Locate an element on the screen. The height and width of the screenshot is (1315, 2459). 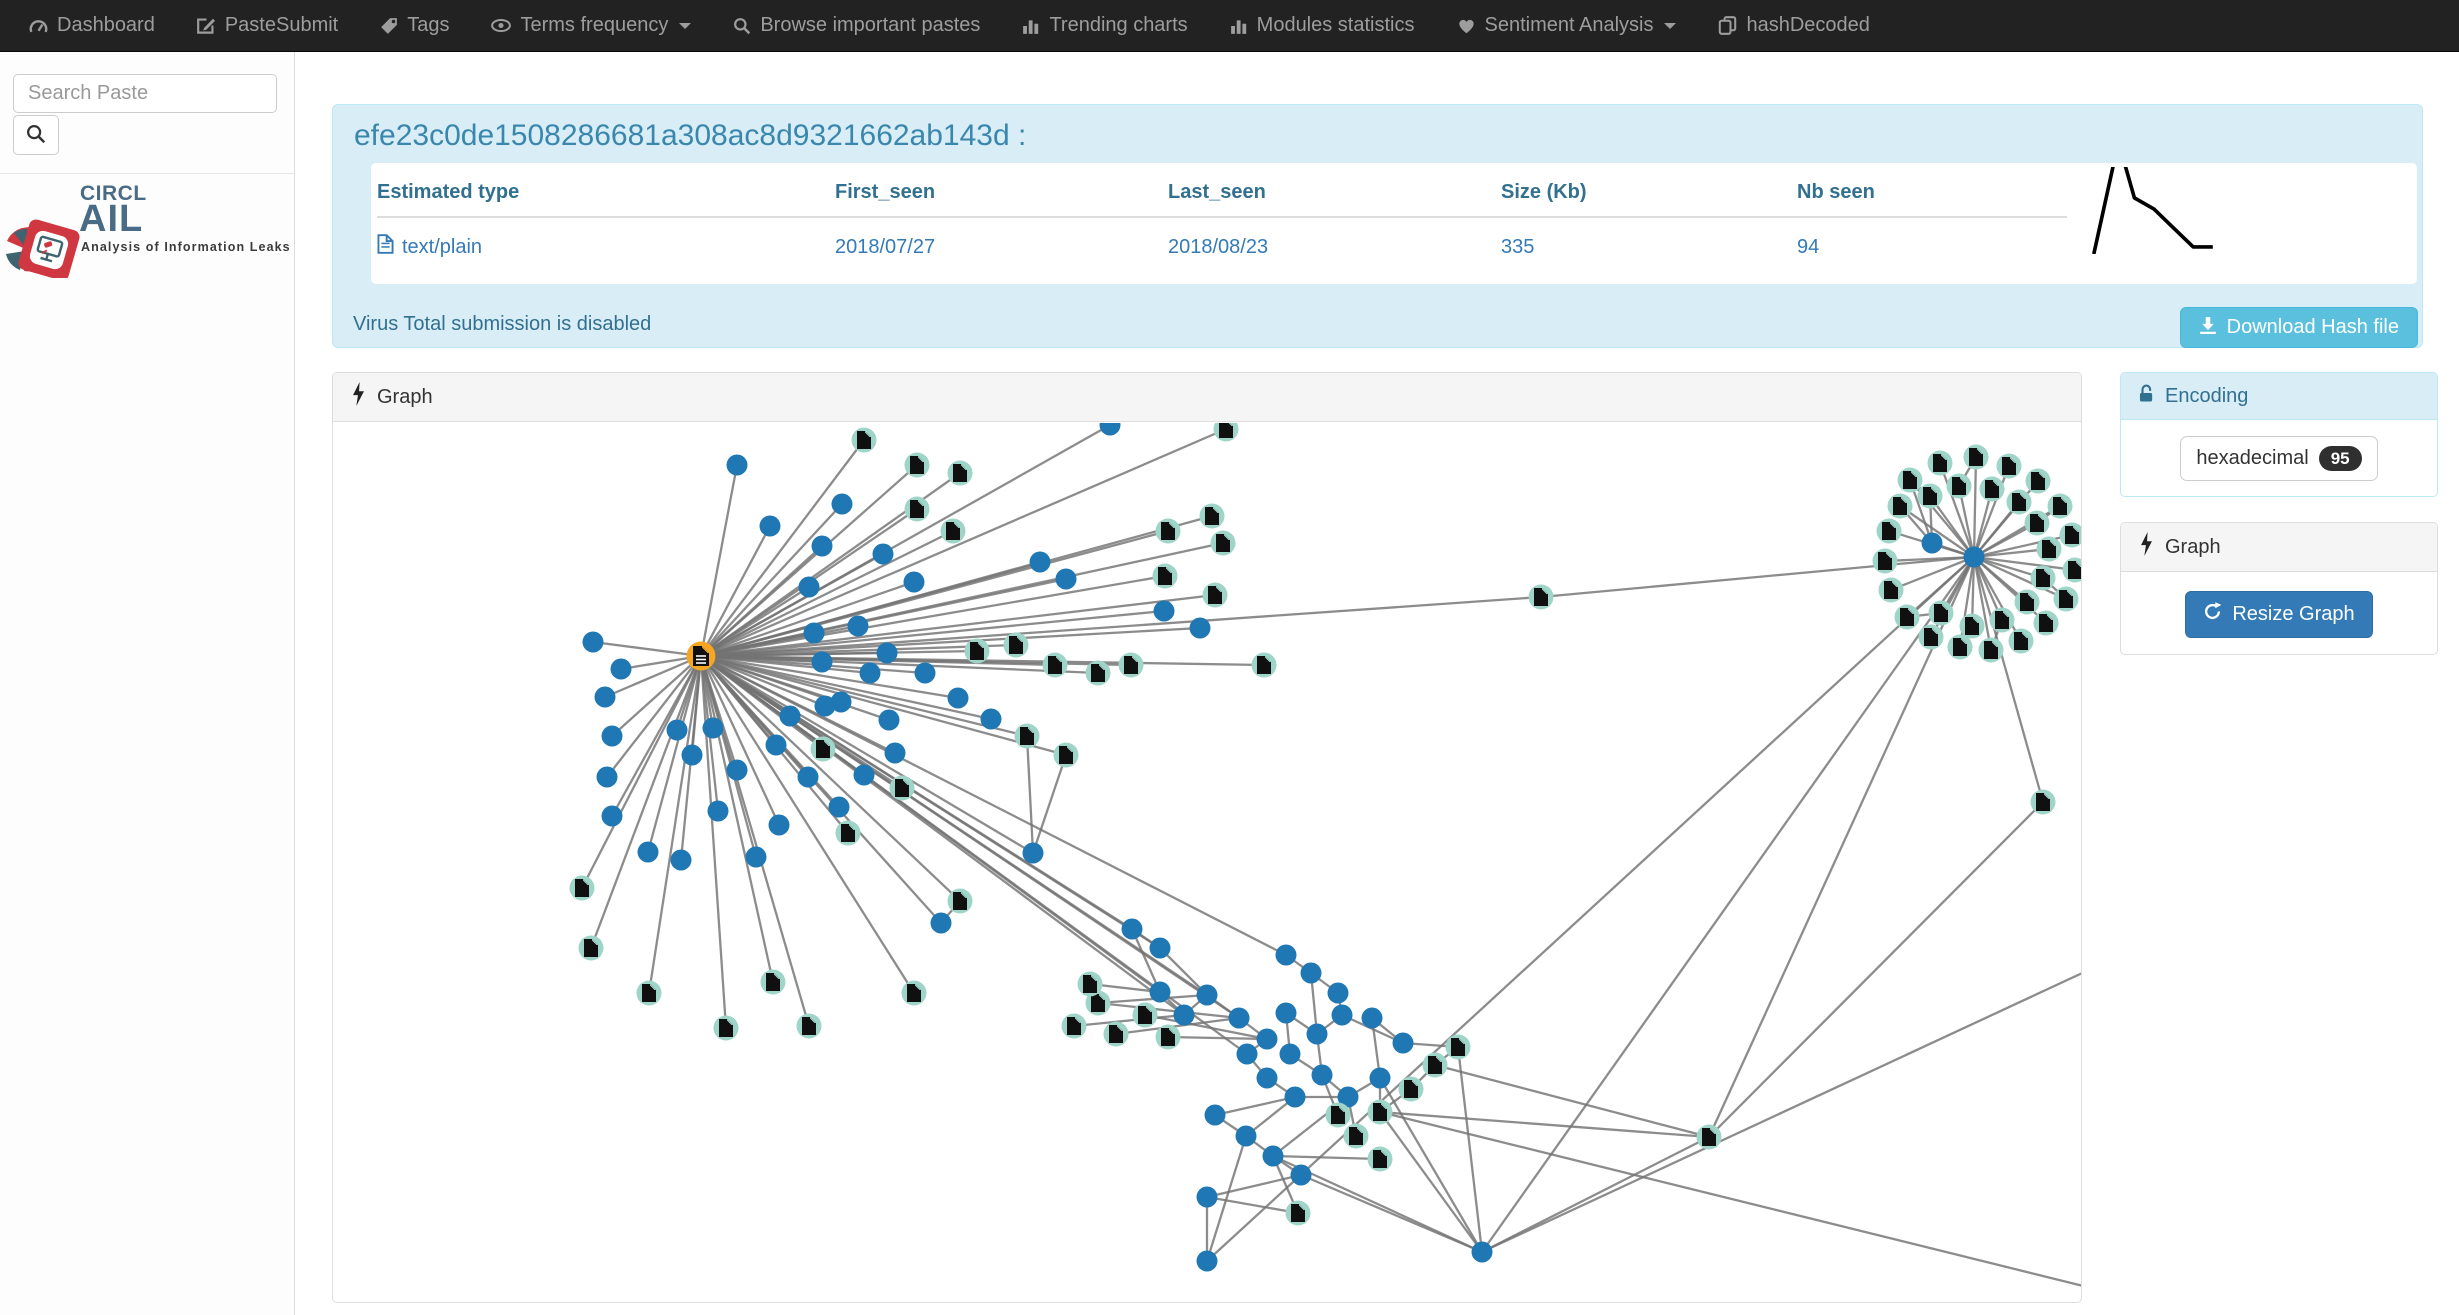
nav-item-trending-charts: Trending charts is located at coordinates (1104, 25).